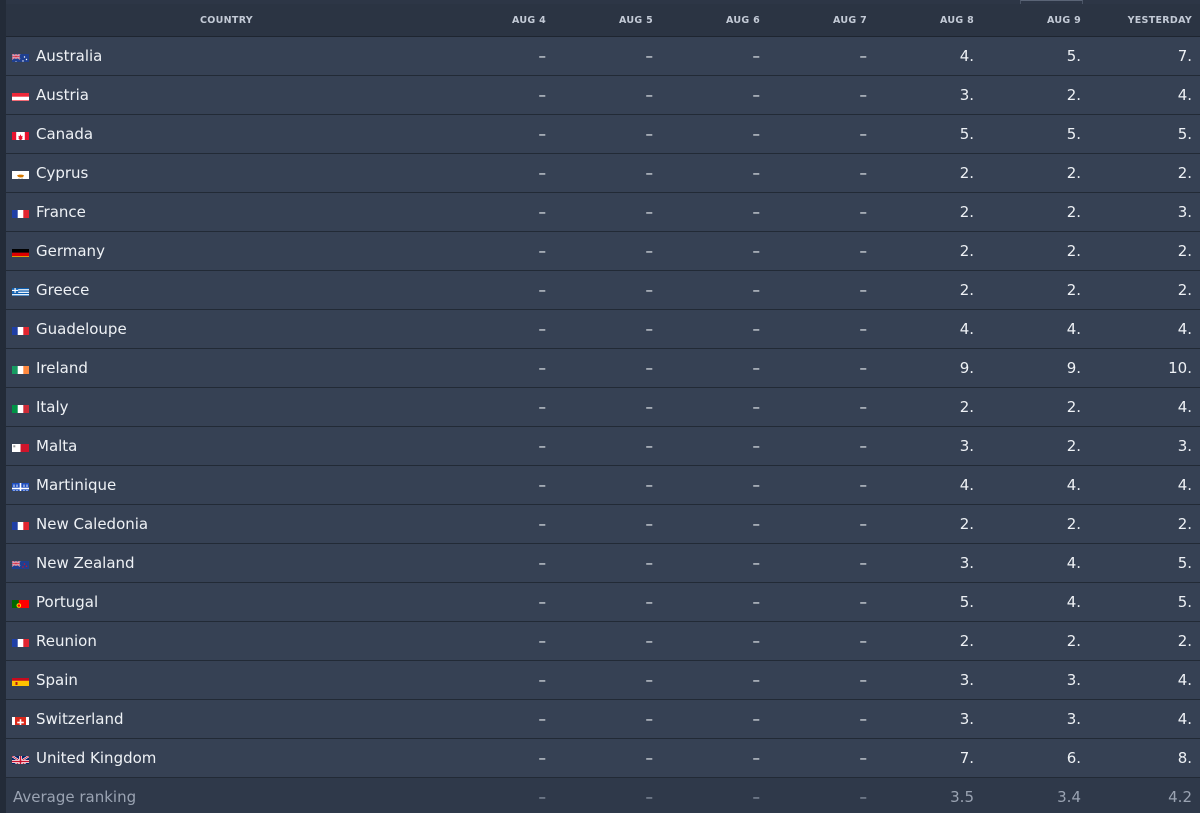 The image size is (1200, 813). Describe the element at coordinates (62, 95) in the screenshot. I see `country-name: Austria` at that location.